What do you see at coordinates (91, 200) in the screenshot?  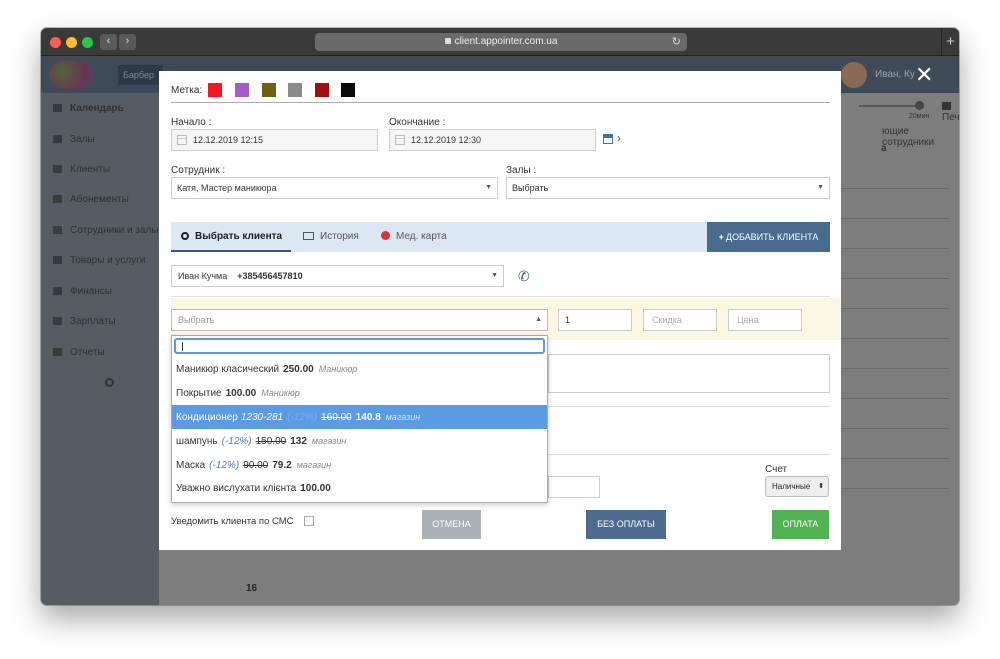 I see `sidebar-item-subscriptions: Абонементы` at bounding box center [91, 200].